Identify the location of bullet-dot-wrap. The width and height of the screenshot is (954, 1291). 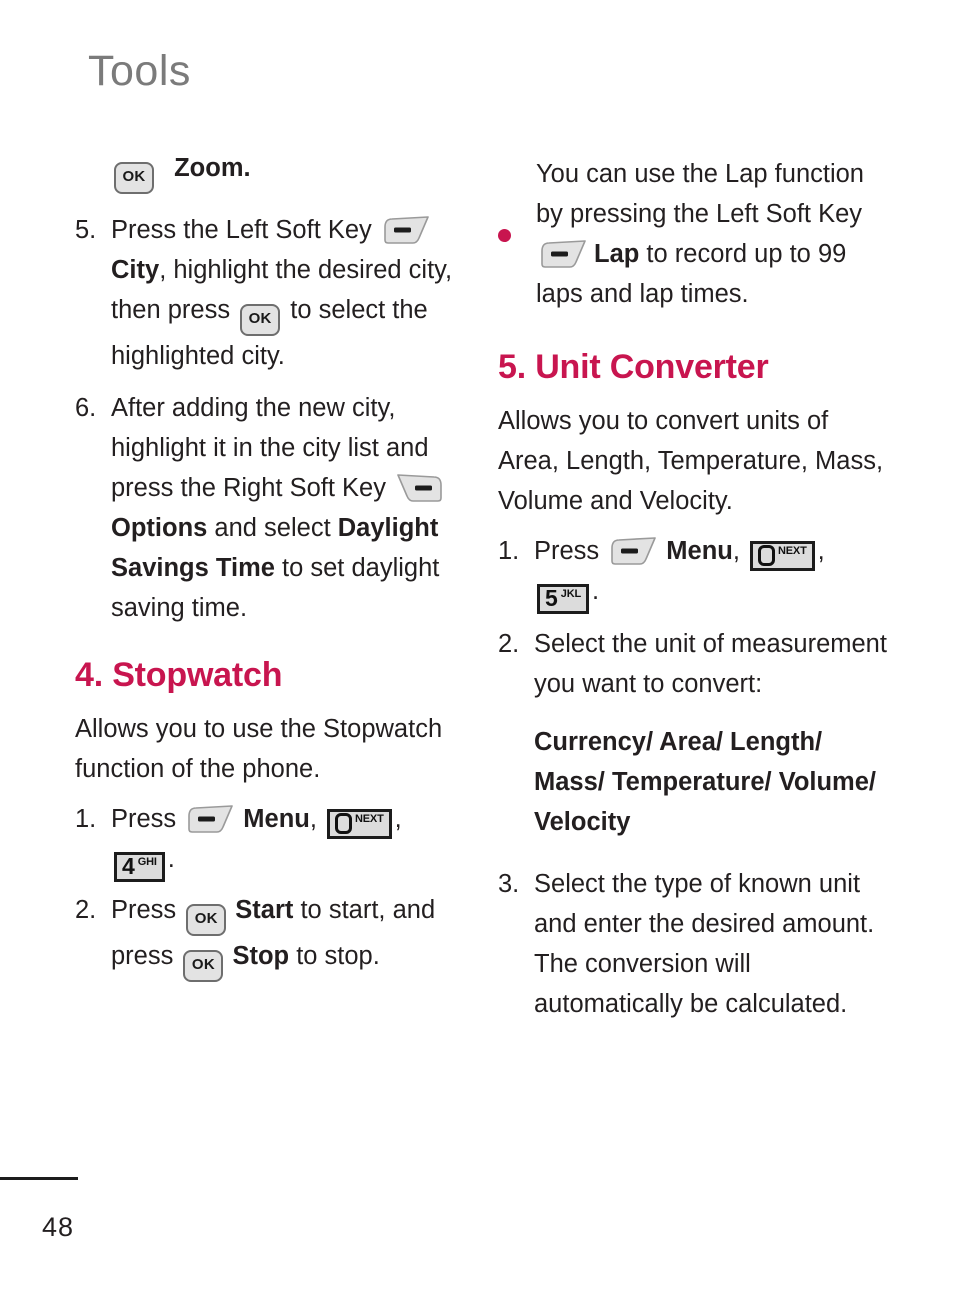
(517, 234).